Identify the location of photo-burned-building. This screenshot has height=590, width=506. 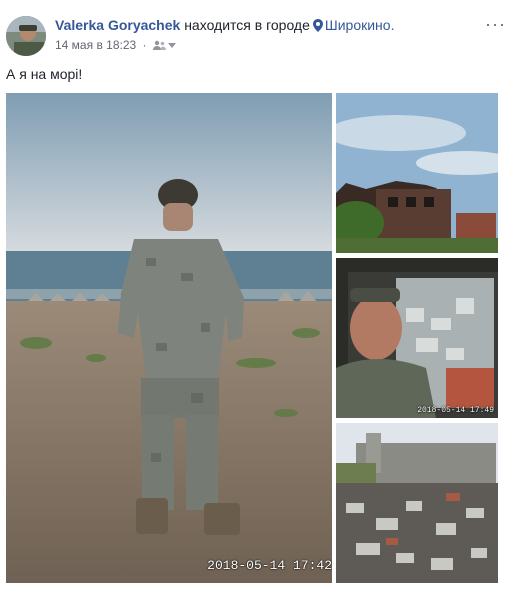
(417, 173).